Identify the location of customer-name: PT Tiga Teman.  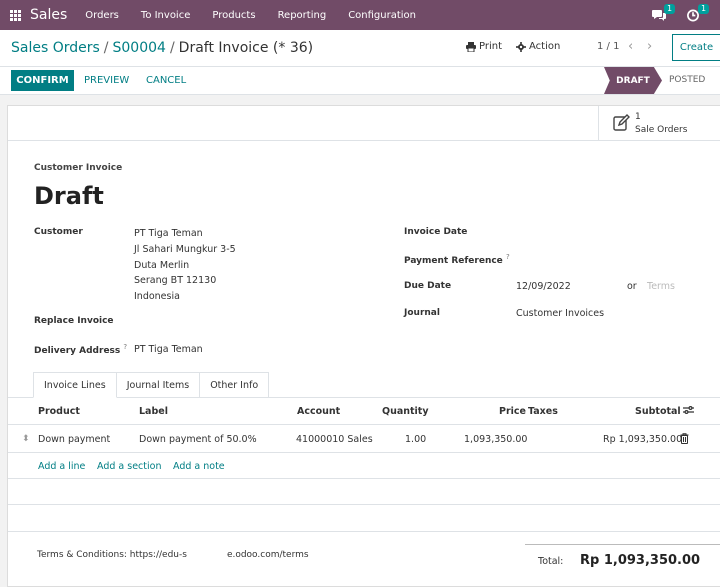
(168, 233).